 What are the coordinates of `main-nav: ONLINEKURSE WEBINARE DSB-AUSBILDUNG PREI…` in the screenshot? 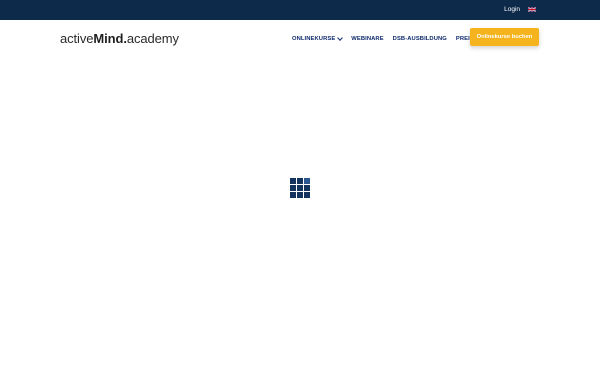 It's located at (385, 39).